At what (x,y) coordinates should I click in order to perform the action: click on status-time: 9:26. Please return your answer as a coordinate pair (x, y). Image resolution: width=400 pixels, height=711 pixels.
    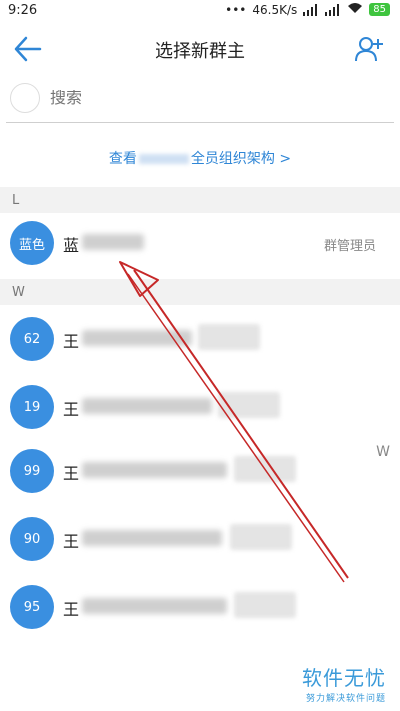
    Looking at the image, I should click on (23, 10).